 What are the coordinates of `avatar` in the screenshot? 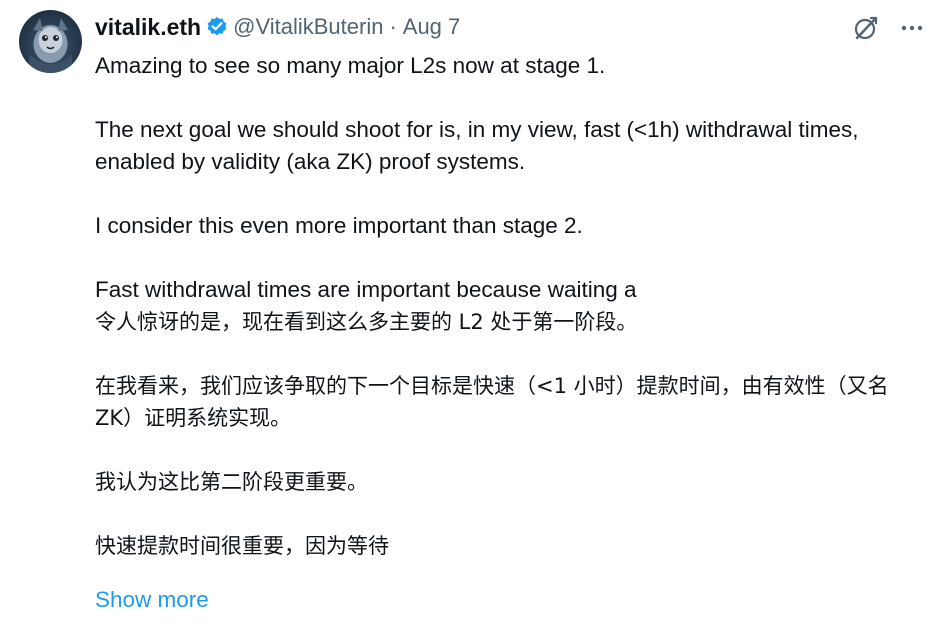 It's located at (50, 41).